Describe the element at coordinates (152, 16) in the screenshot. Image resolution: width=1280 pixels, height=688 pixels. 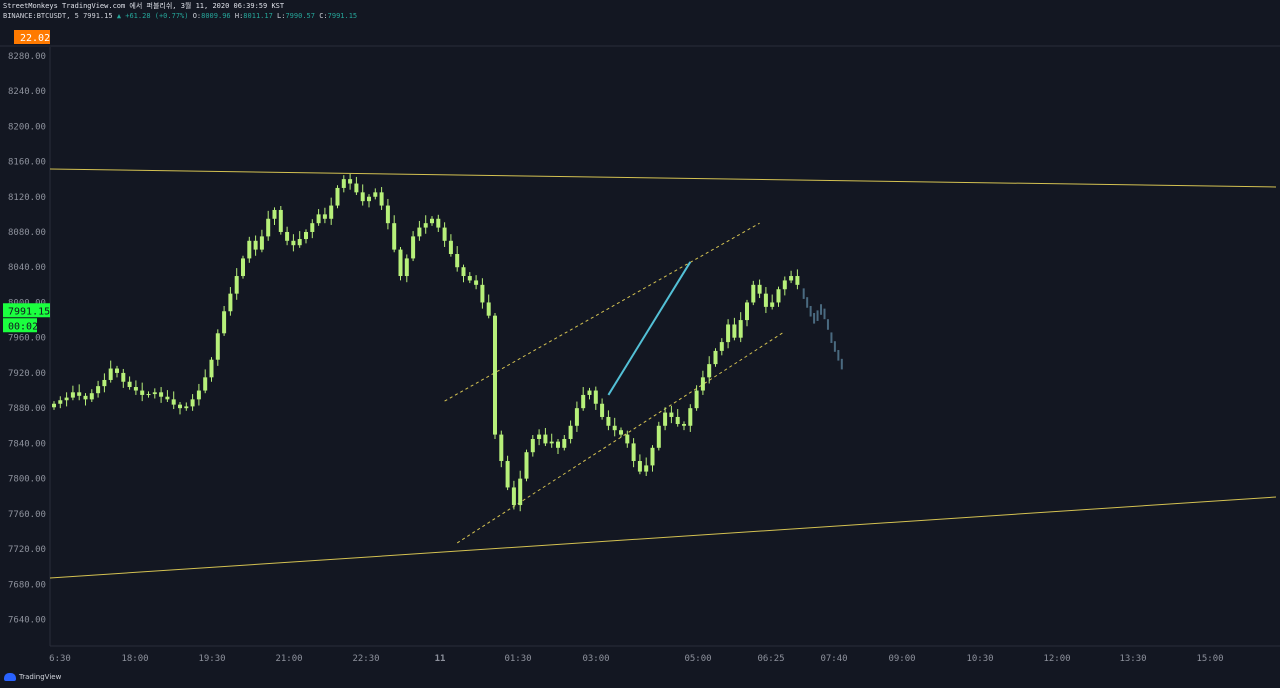
I see `change-label: ▲ +61.28 (+0.77%)` at that location.